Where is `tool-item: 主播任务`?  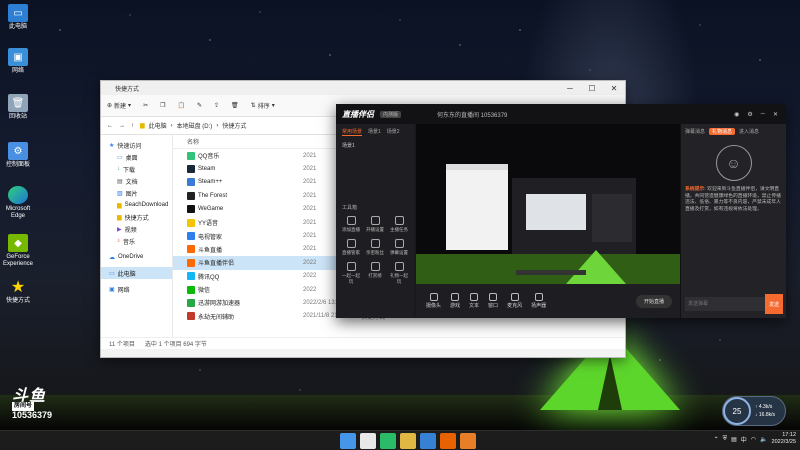
tool-item: 主播任务 is located at coordinates (399, 224).